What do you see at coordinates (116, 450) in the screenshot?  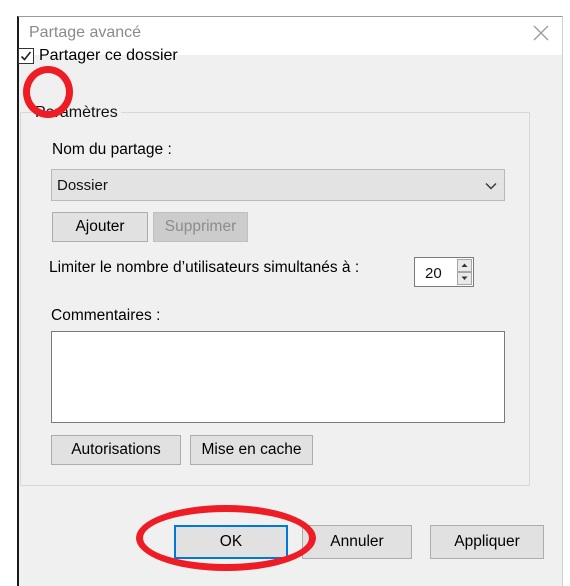 I see `permissions-button: Autorisations` at bounding box center [116, 450].